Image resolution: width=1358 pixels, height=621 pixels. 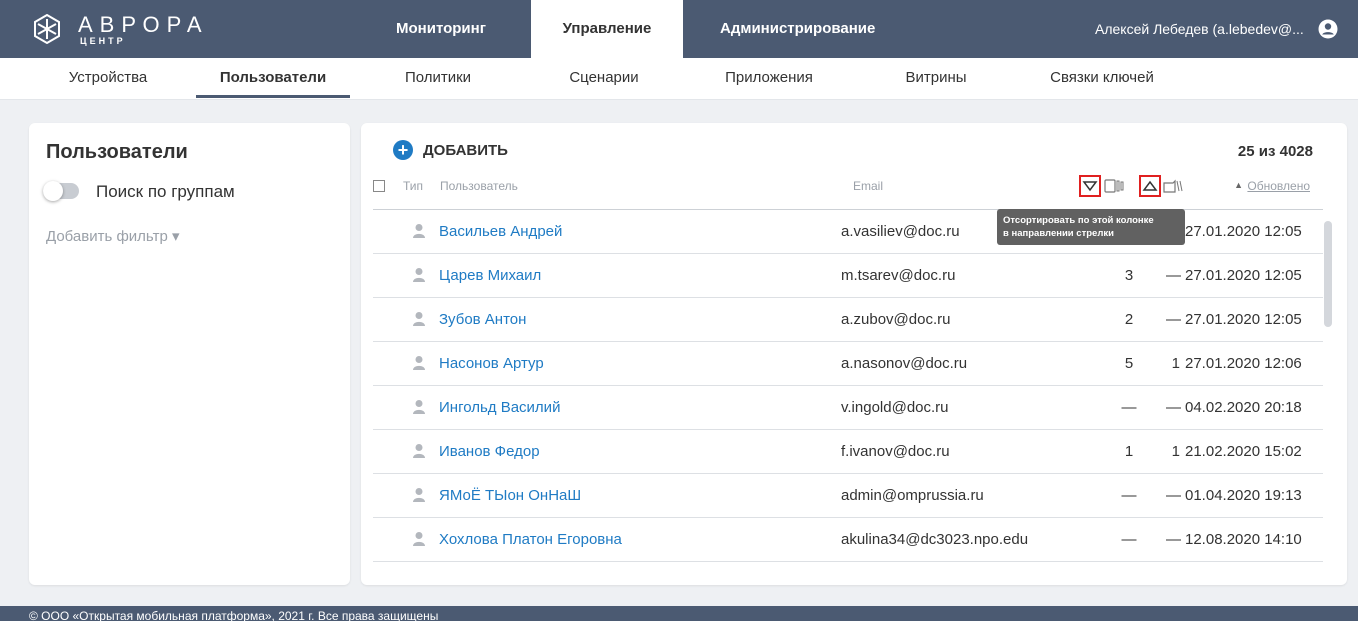 What do you see at coordinates (1243, 407) in the screenshot?
I see `updated-date: 04.02.2020 20:18` at bounding box center [1243, 407].